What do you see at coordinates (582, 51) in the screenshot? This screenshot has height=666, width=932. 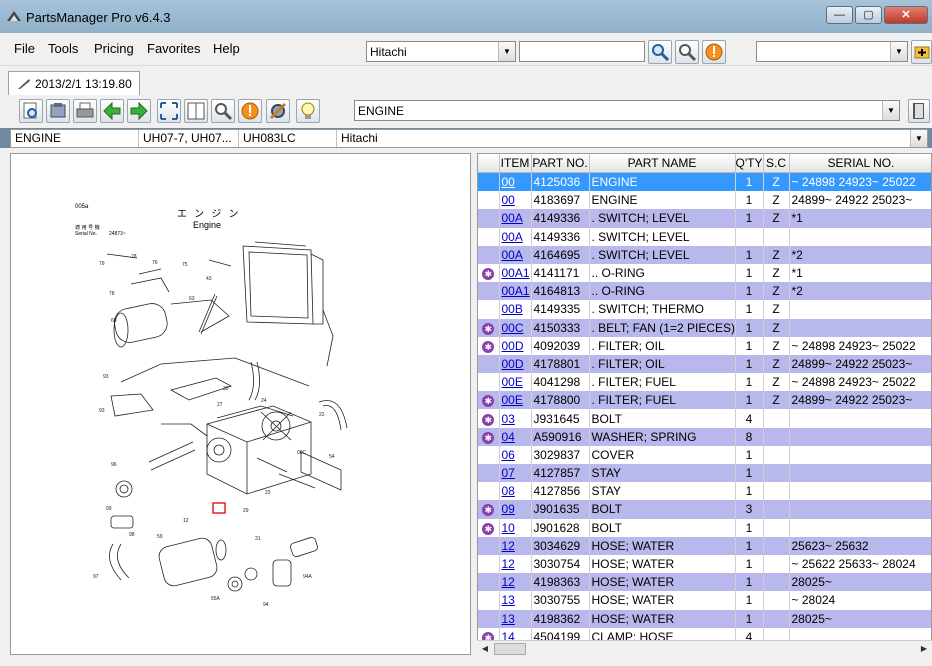 I see `search-input` at bounding box center [582, 51].